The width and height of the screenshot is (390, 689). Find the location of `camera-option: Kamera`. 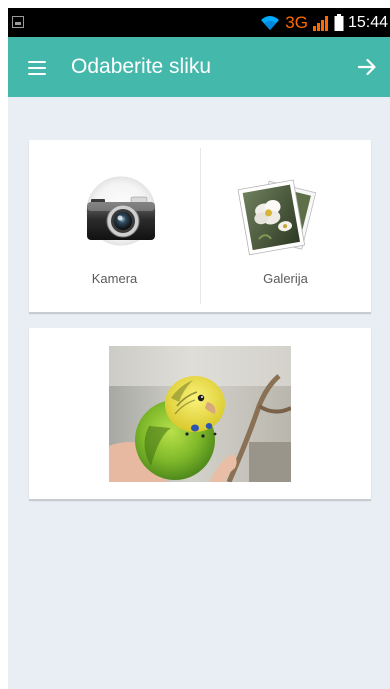

camera-option: Kamera is located at coordinates (114, 226).